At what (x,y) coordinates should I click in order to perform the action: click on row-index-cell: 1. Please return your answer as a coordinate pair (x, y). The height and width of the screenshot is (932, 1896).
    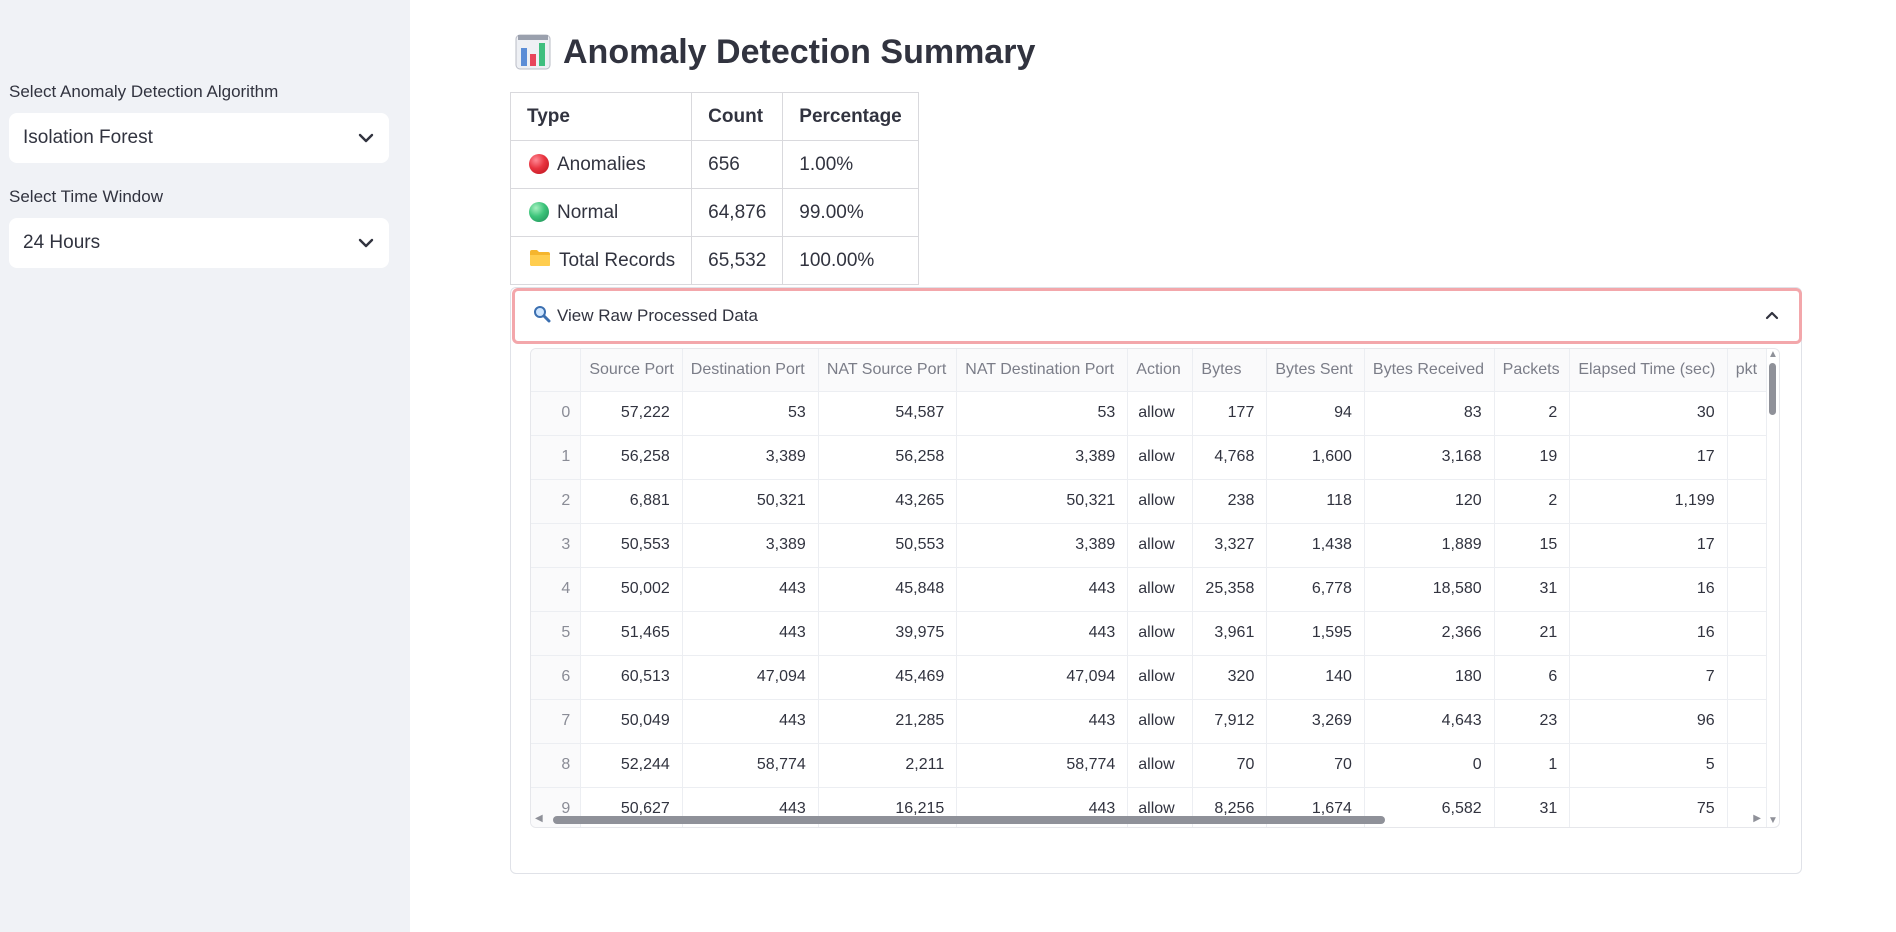
    Looking at the image, I should click on (556, 457).